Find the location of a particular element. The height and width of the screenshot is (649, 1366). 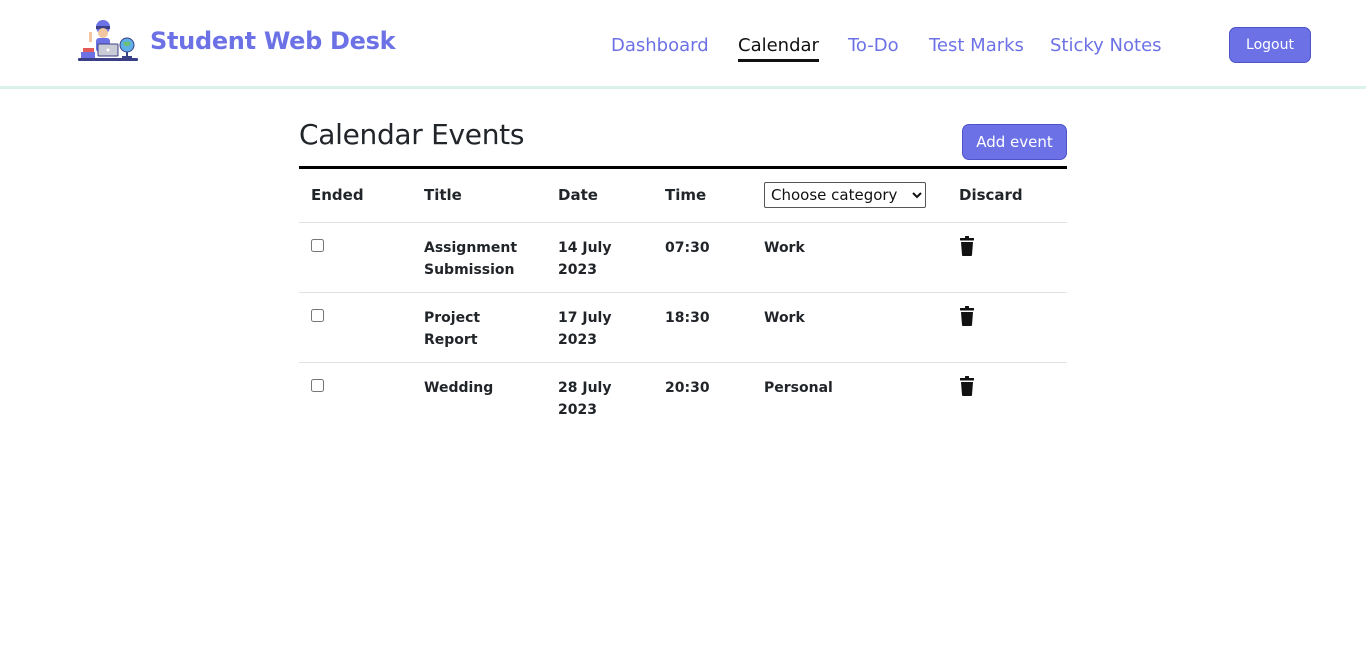

event-title: Wedding is located at coordinates (459, 387).